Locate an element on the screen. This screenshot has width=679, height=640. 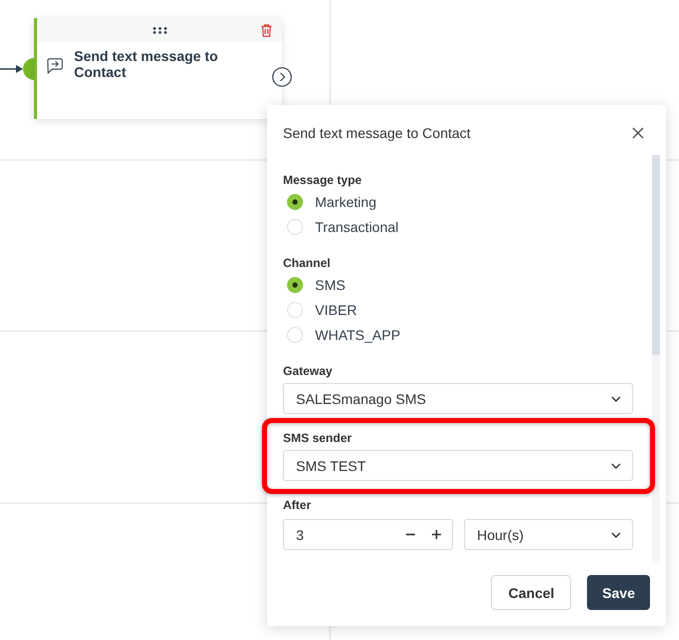
option-label: SMS is located at coordinates (330, 284).